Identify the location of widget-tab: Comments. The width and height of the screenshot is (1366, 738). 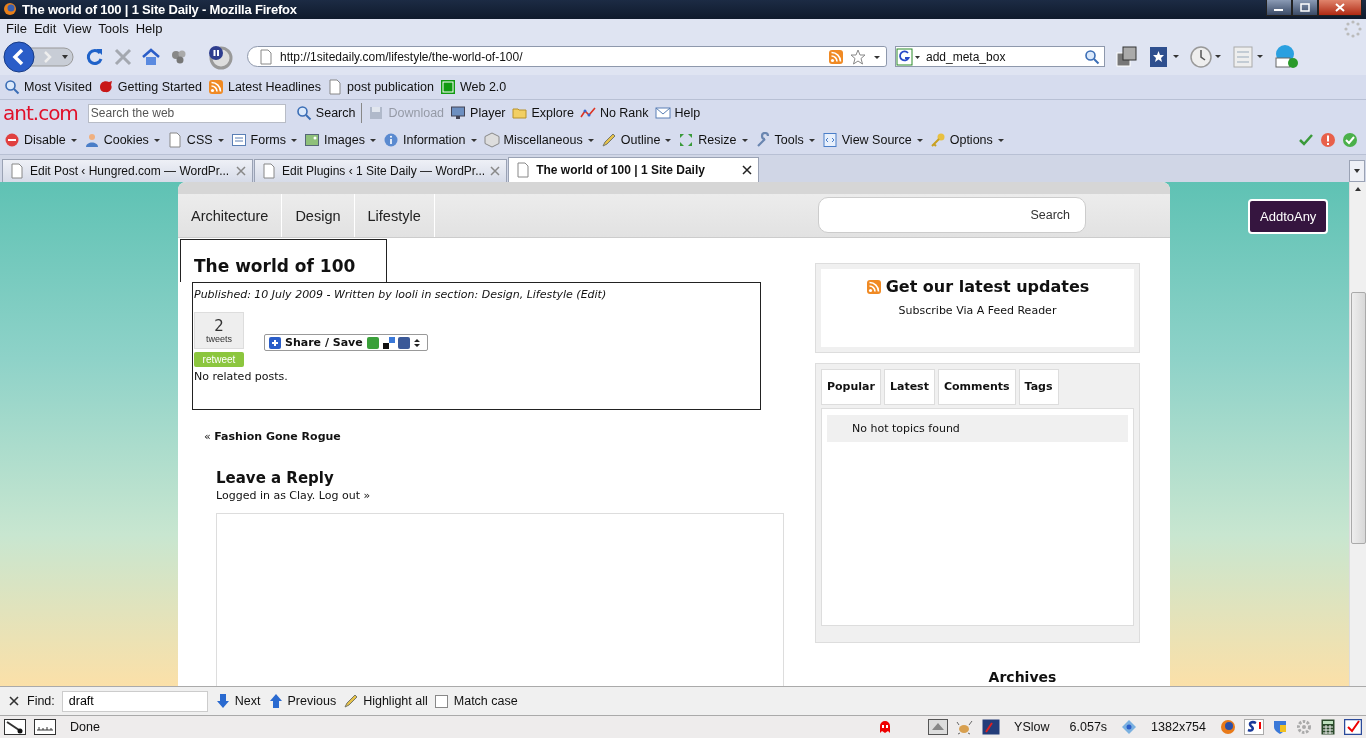
(976, 387).